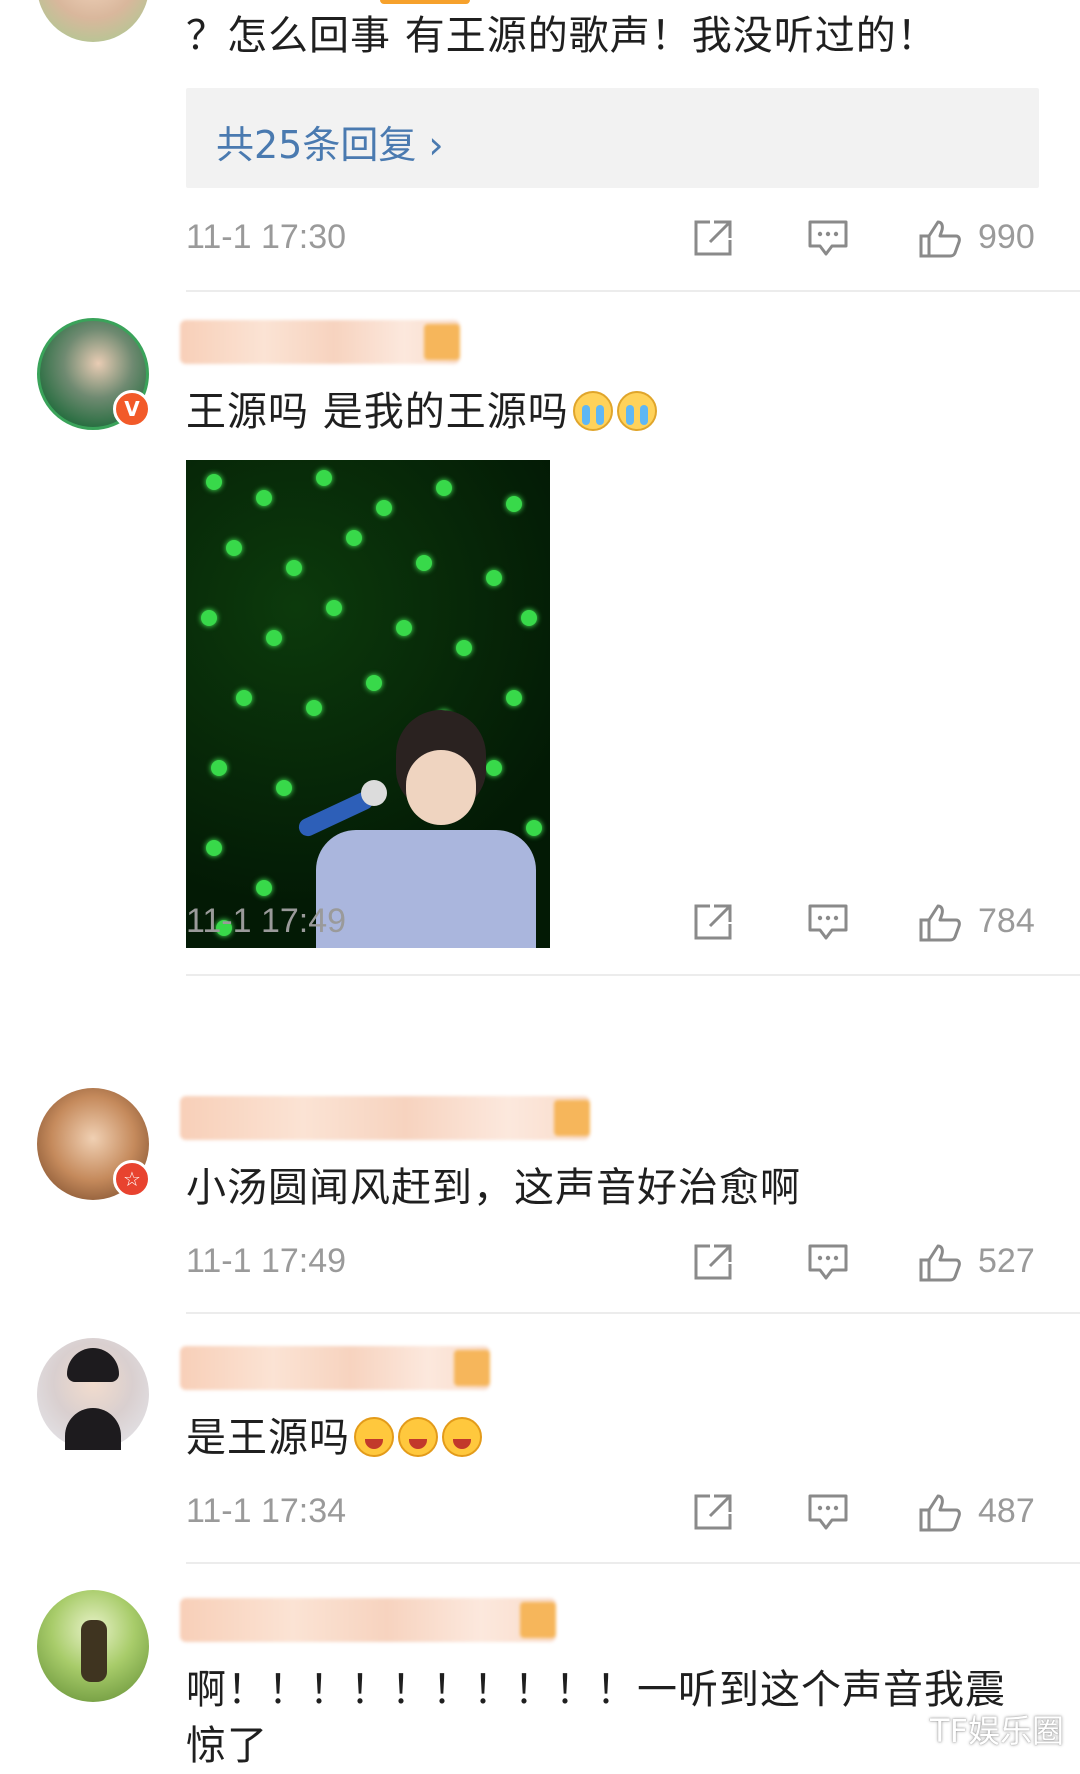 This screenshot has height=1774, width=1080. Describe the element at coordinates (1006, 1511) in the screenshot. I see `like-count: 487` at that location.